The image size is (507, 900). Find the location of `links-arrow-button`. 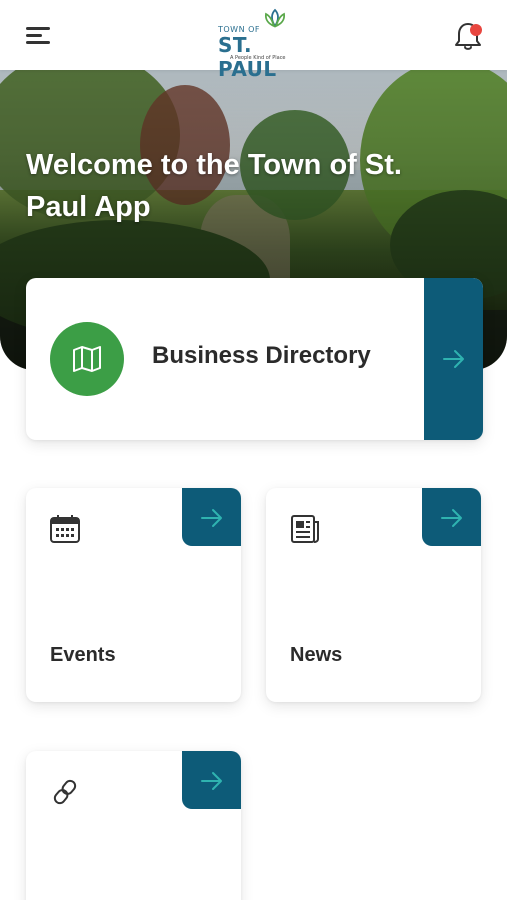

links-arrow-button is located at coordinates (211, 780).